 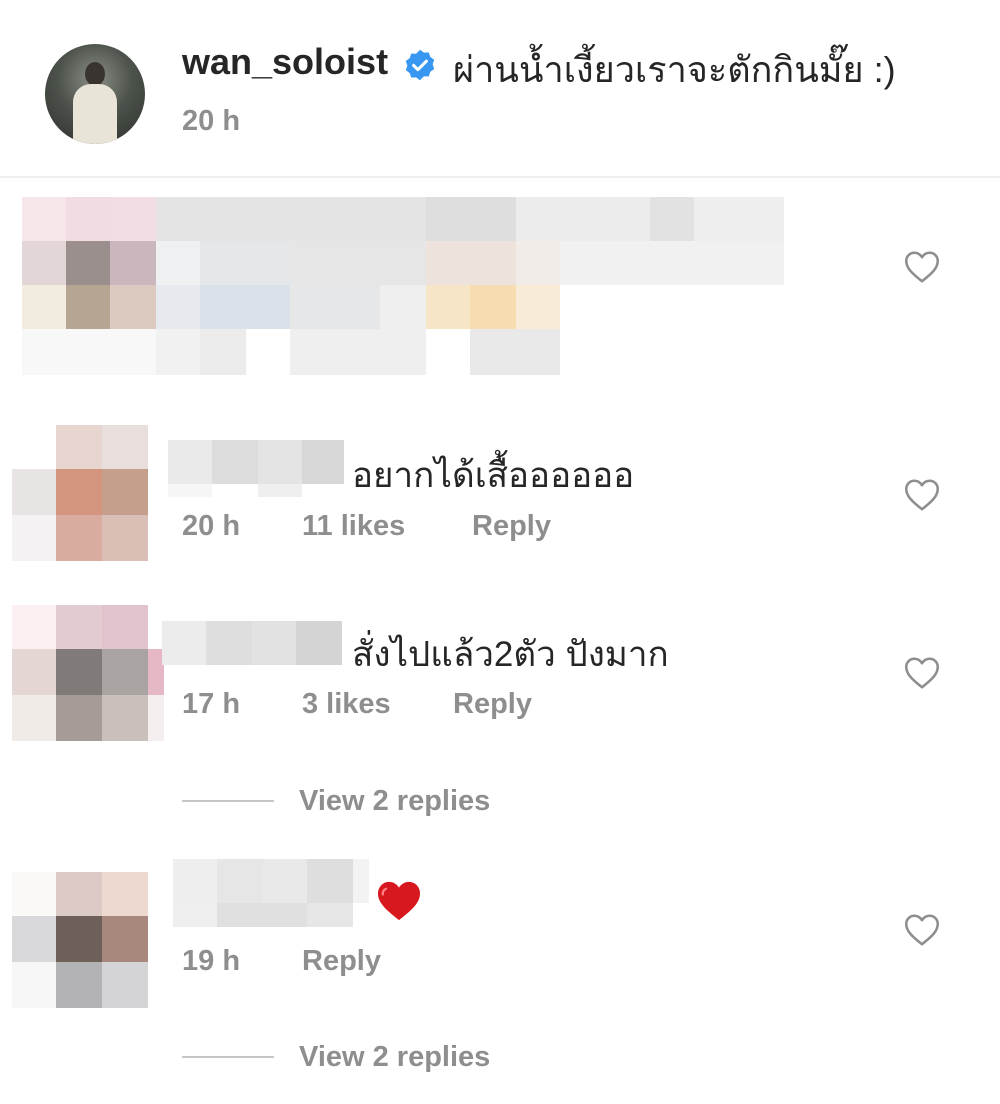 What do you see at coordinates (95, 74) in the screenshot?
I see `avatar-photo-head` at bounding box center [95, 74].